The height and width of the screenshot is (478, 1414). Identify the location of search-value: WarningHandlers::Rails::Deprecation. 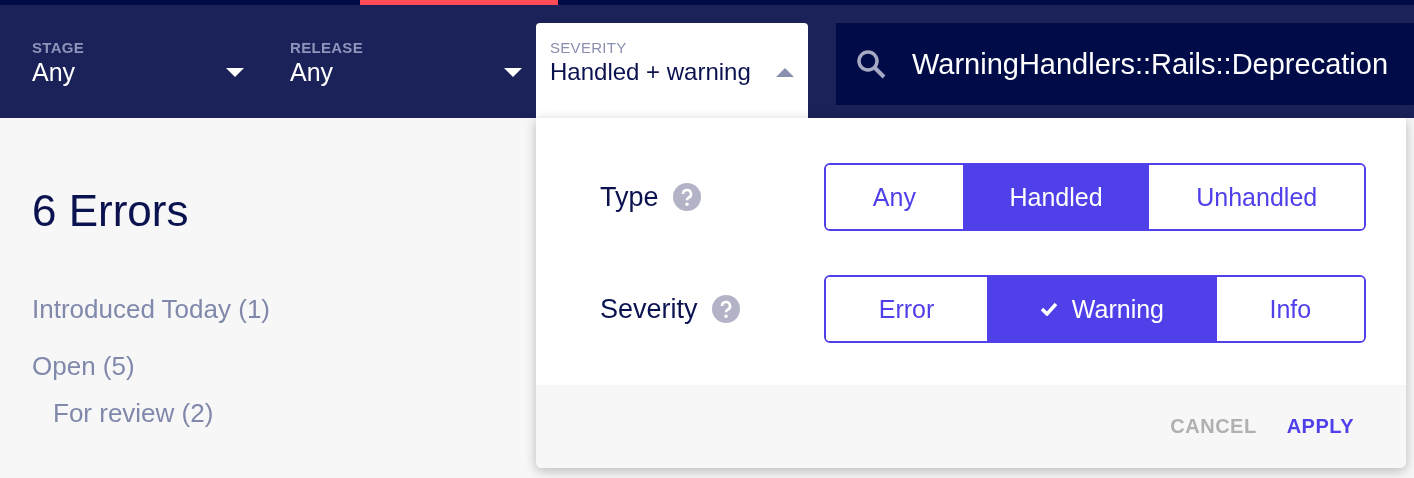
(1150, 64).